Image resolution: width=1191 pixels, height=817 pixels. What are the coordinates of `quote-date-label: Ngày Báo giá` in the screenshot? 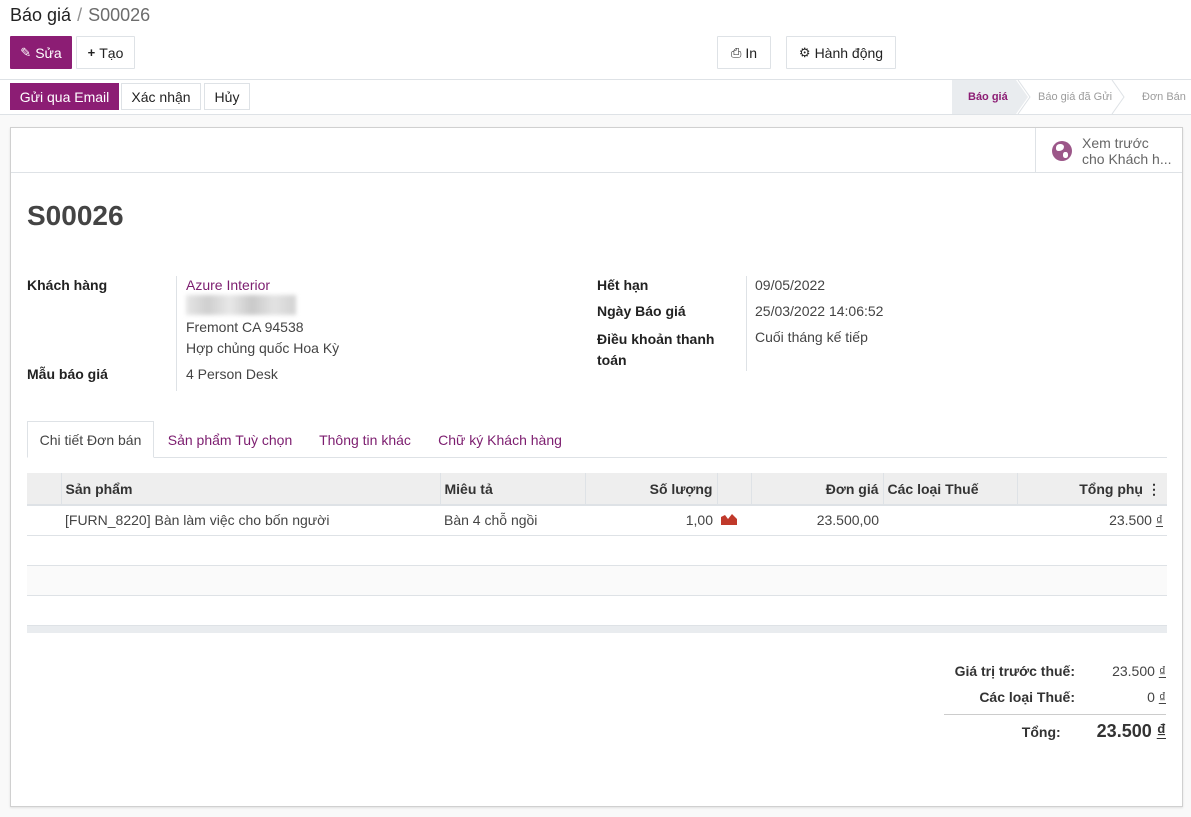 It's located at (641, 311).